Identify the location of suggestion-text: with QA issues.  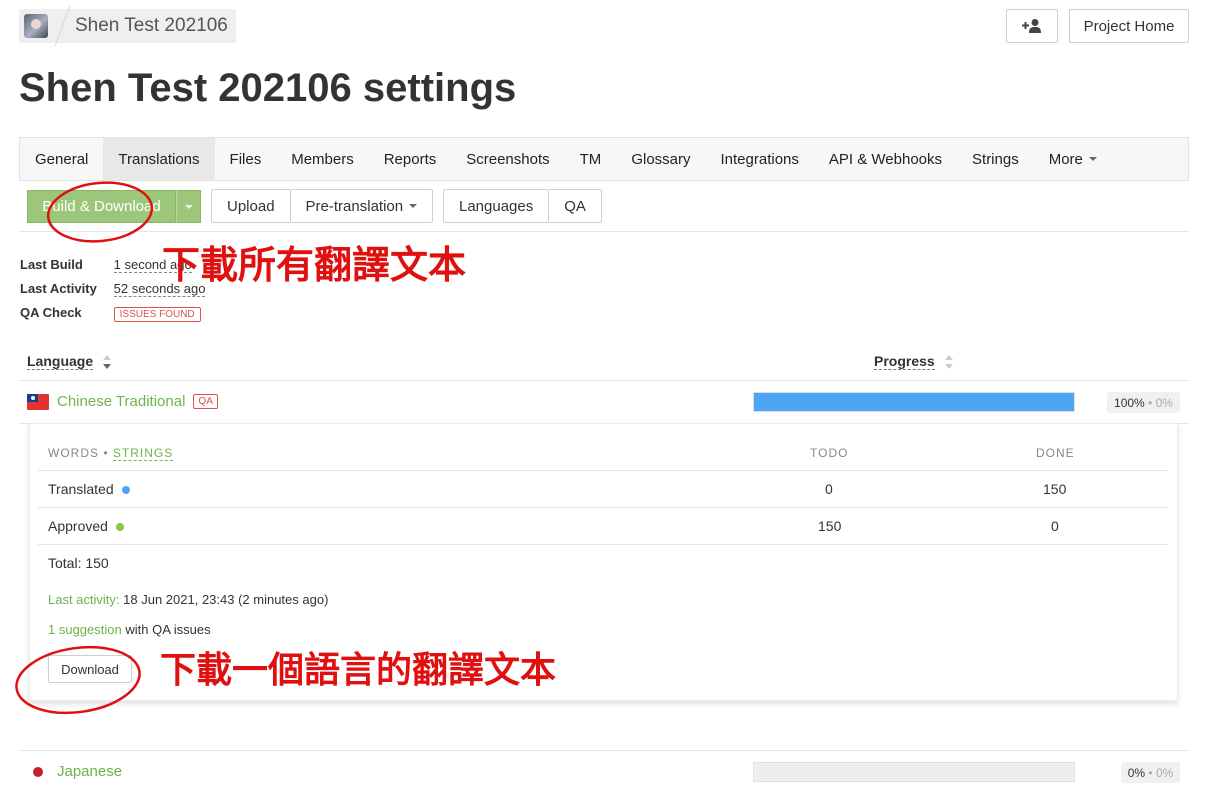
(168, 629).